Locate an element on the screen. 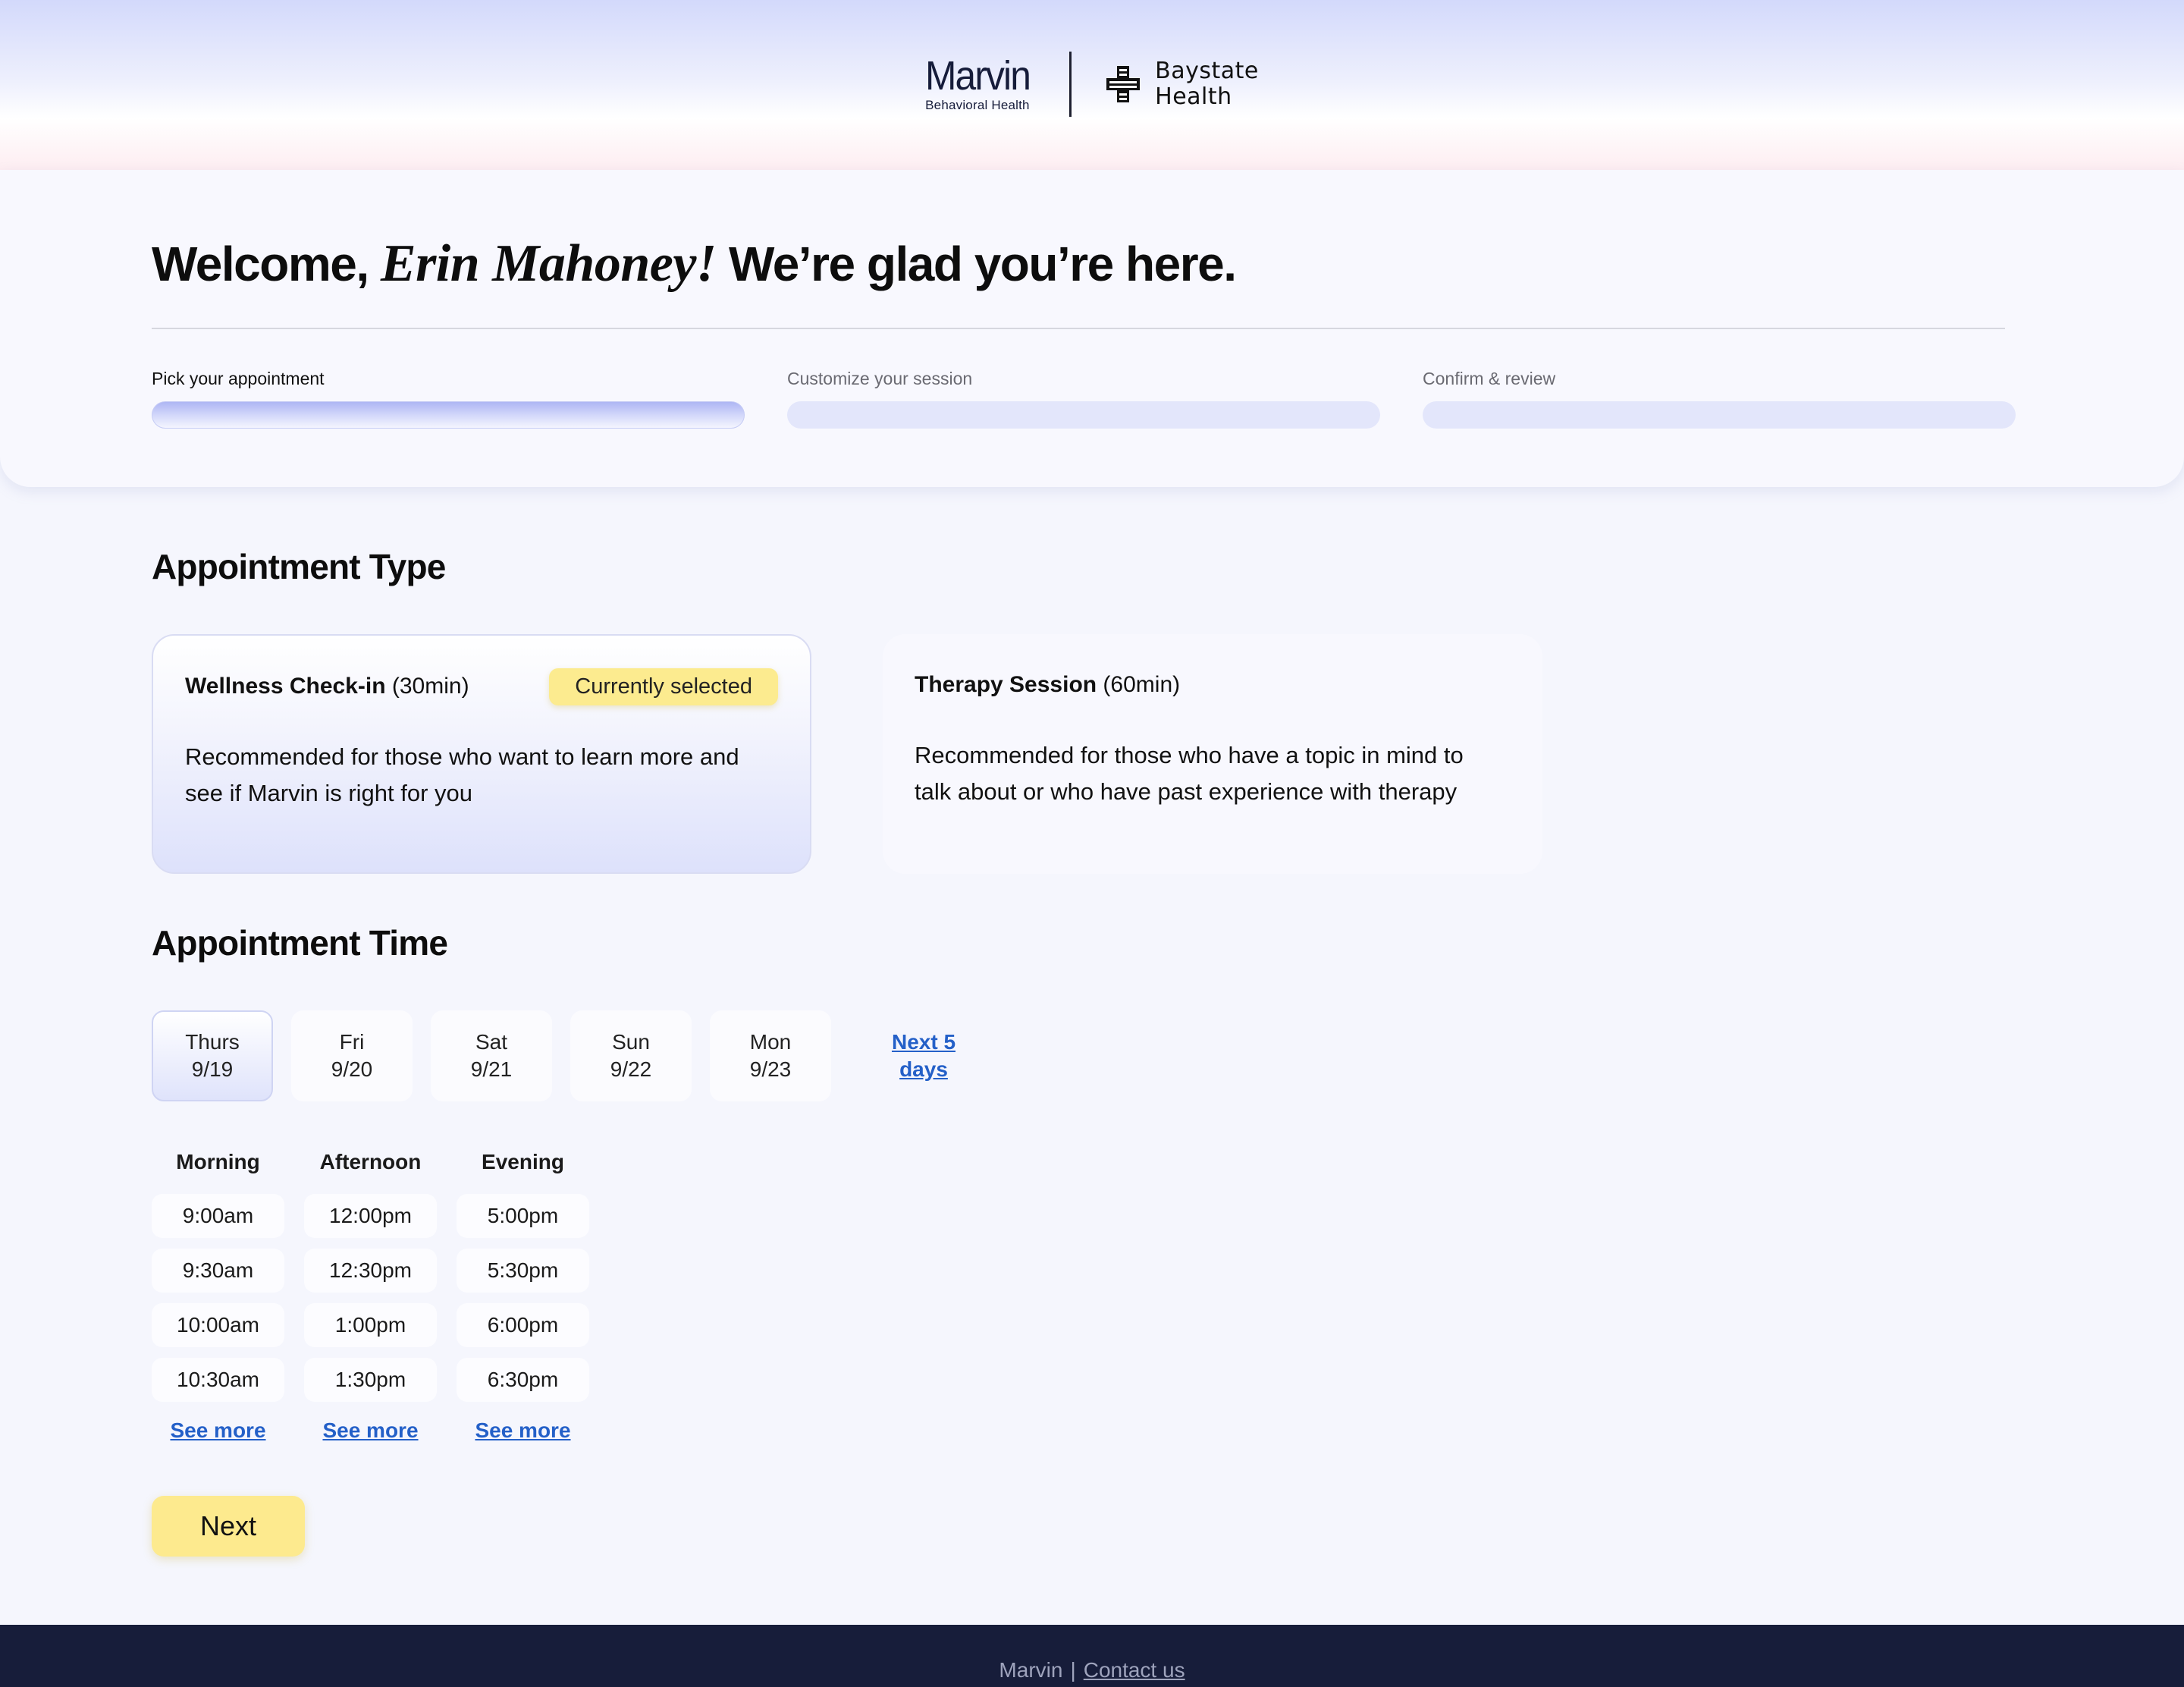 The width and height of the screenshot is (2184, 1687). date-value: 9/20 is located at coordinates (352, 1069).